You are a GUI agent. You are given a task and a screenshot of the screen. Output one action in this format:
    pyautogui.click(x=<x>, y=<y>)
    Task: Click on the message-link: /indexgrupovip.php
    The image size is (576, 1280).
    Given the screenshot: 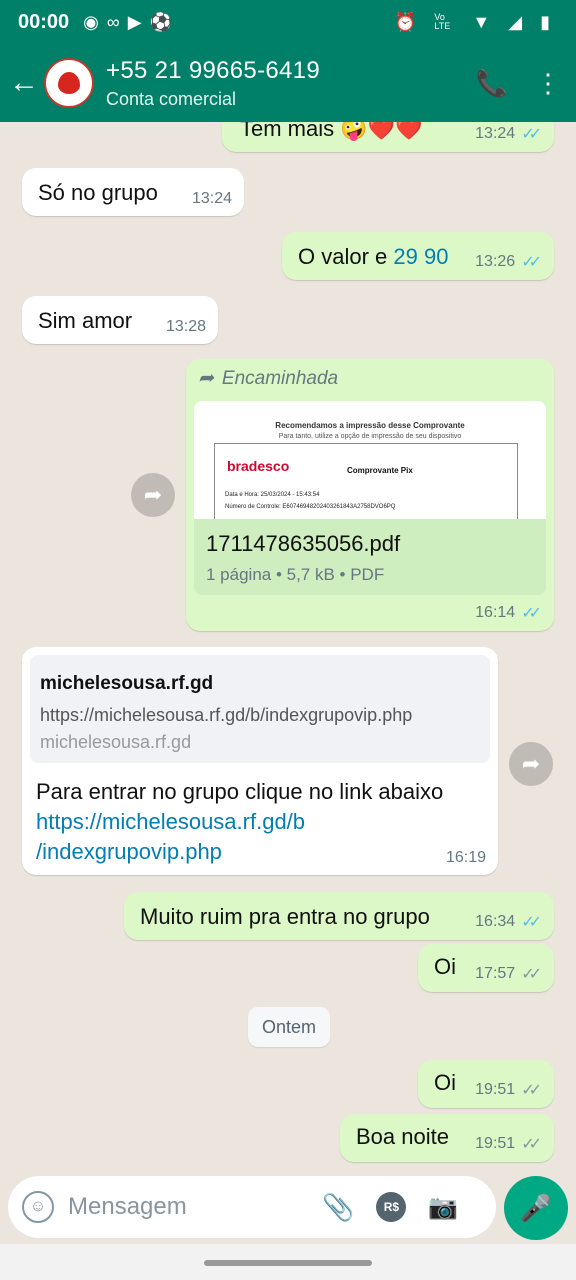 What is the action you would take?
    pyautogui.click(x=261, y=852)
    